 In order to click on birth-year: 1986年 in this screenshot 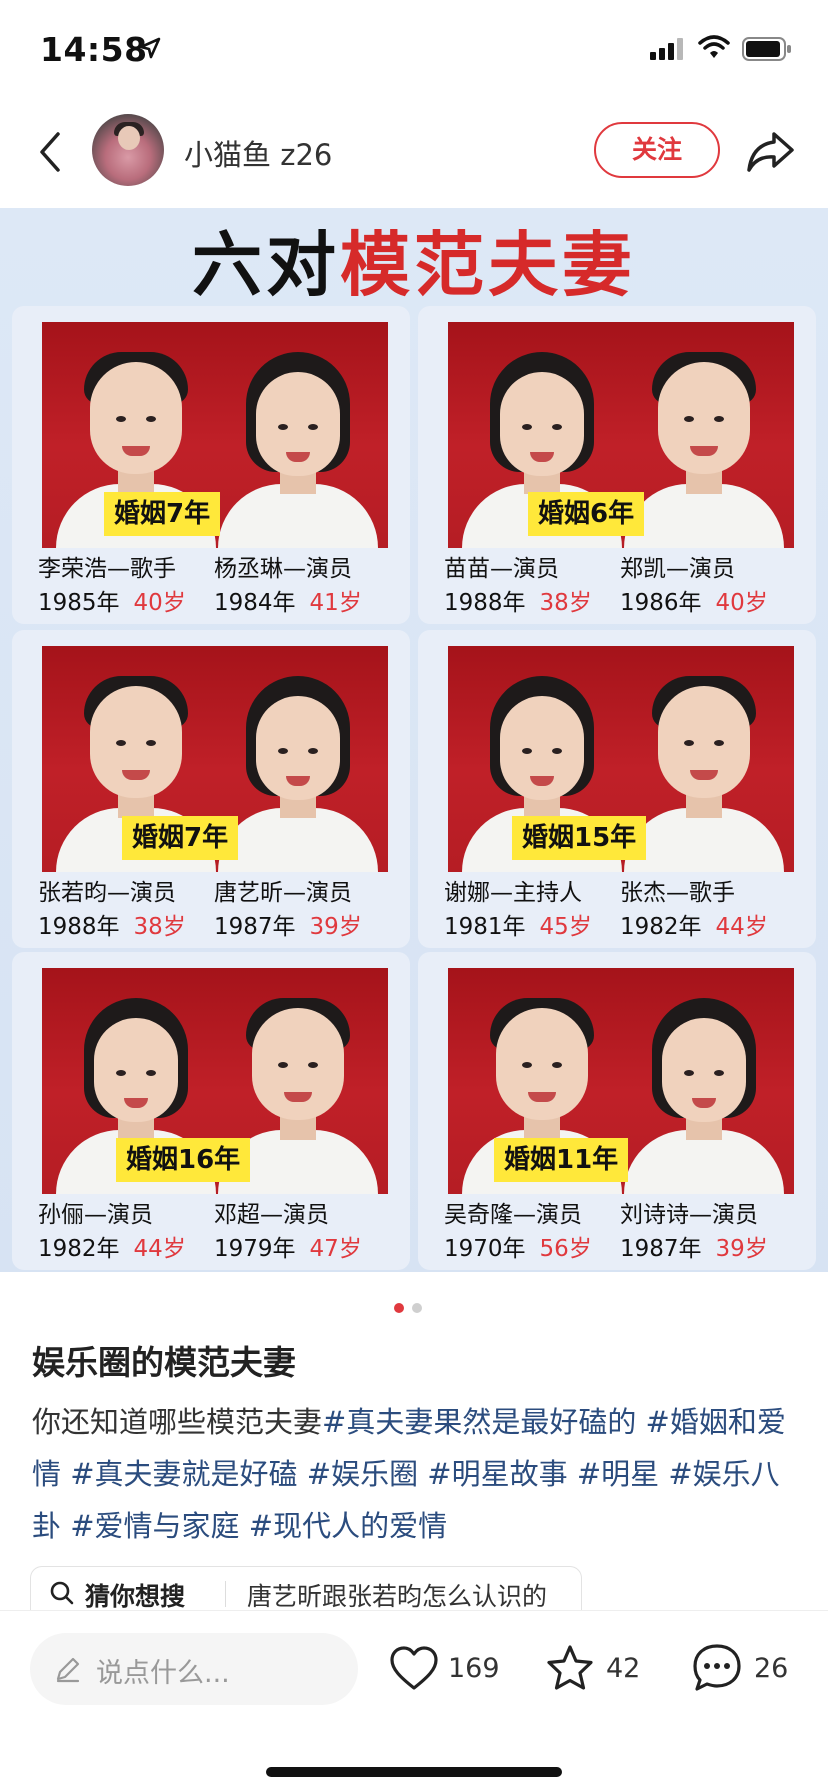, I will do `click(661, 603)`.